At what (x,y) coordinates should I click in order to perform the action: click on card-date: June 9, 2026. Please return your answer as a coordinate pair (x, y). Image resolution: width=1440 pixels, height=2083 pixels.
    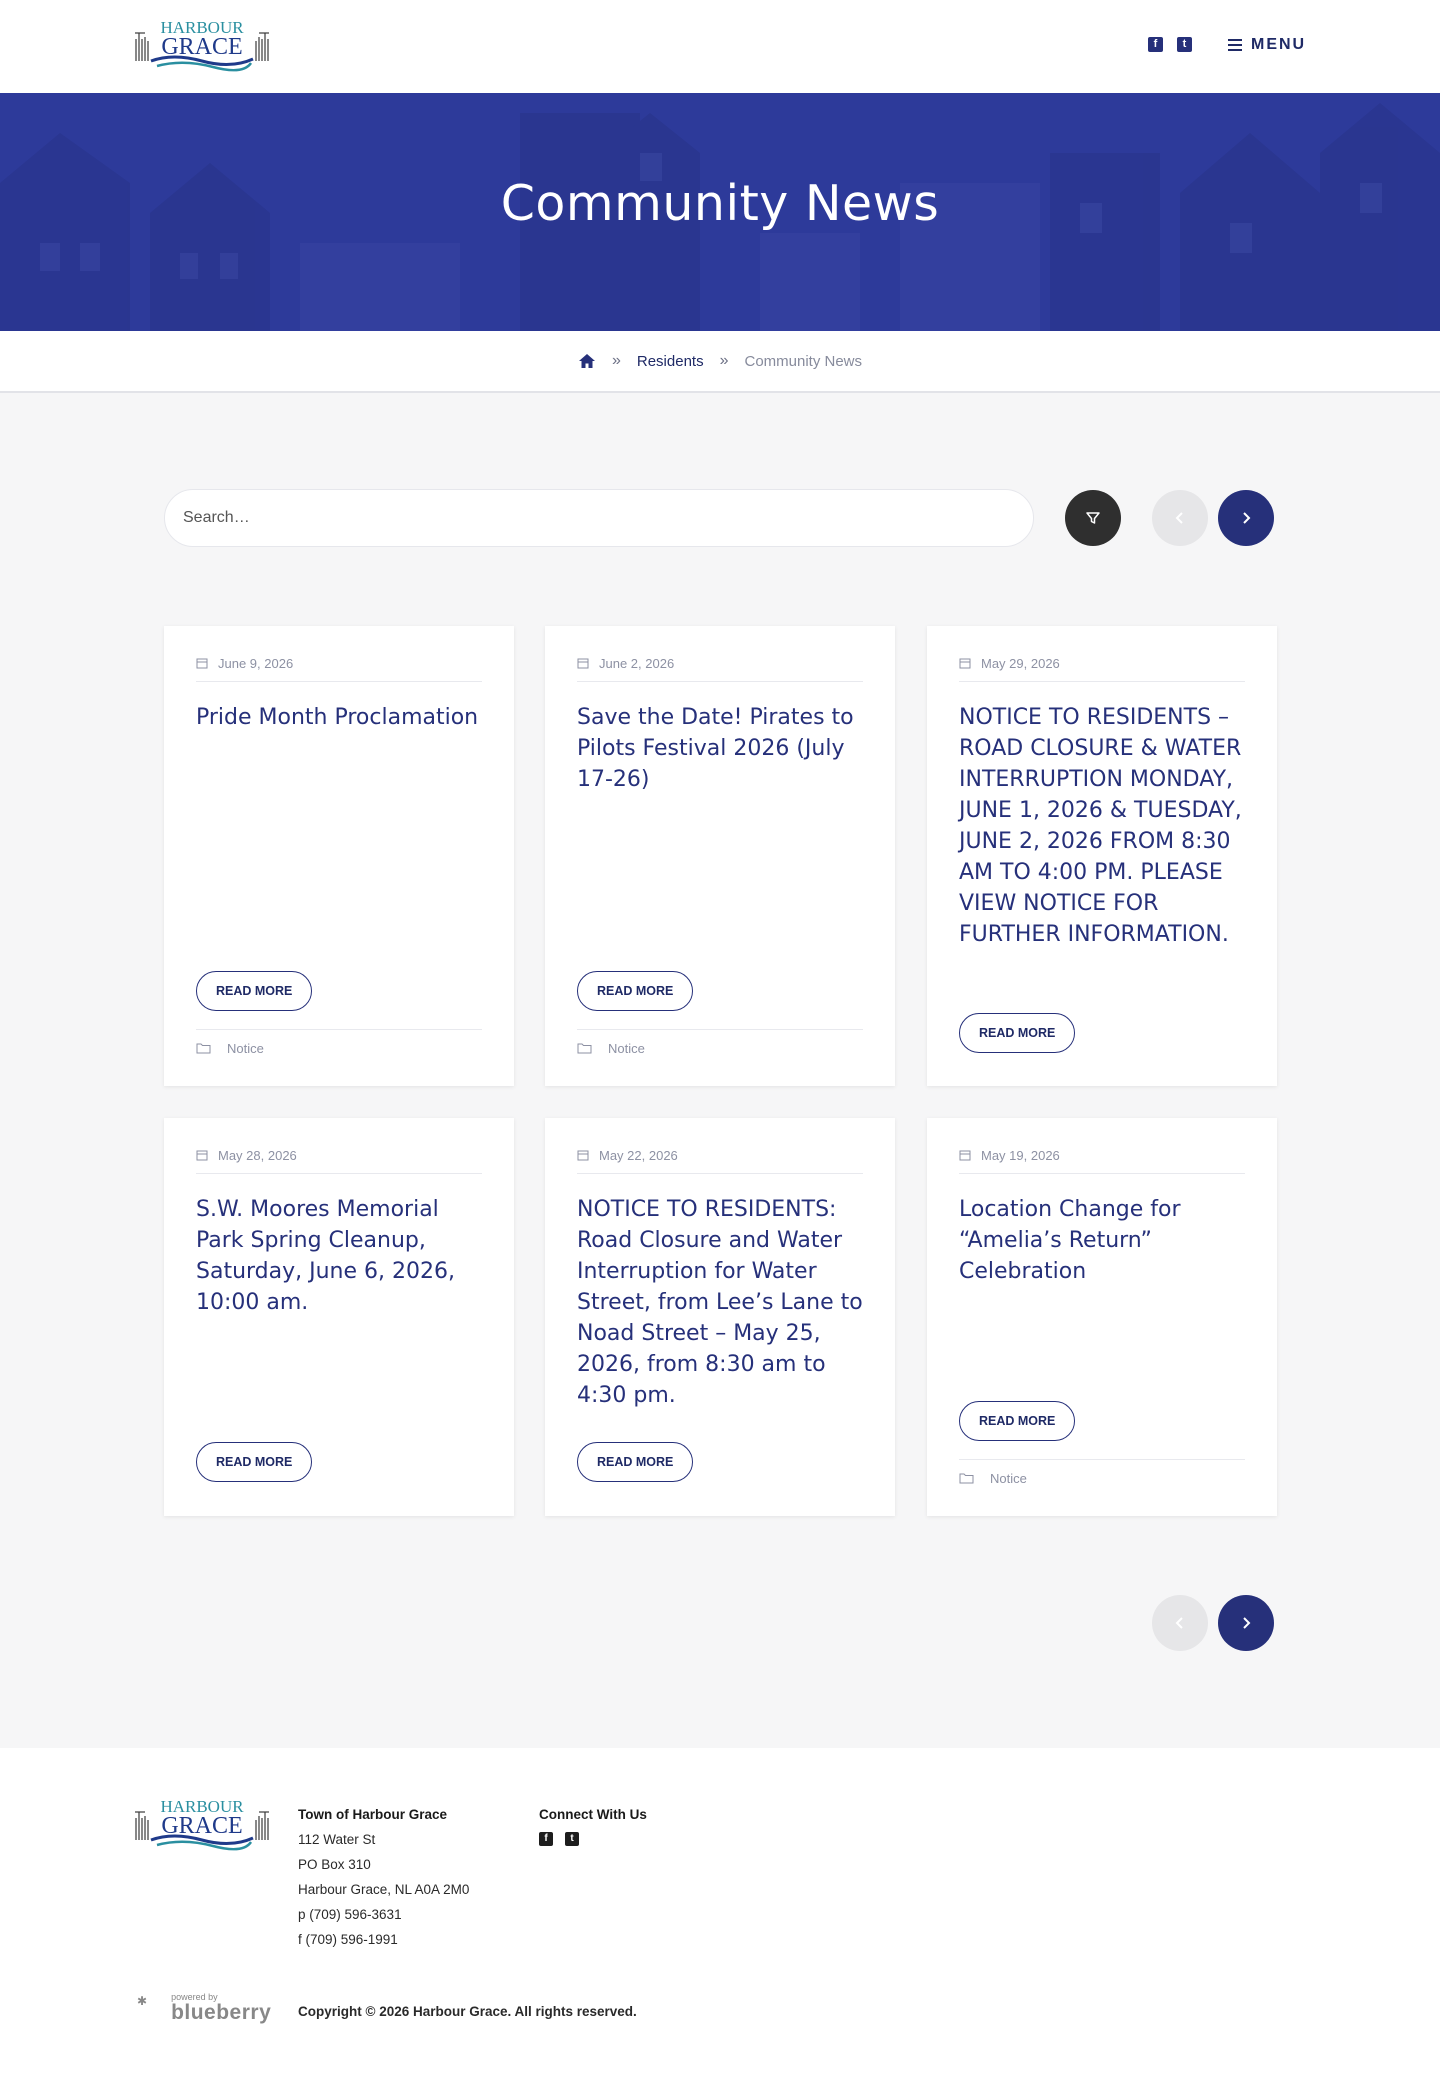
    Looking at the image, I should click on (256, 663).